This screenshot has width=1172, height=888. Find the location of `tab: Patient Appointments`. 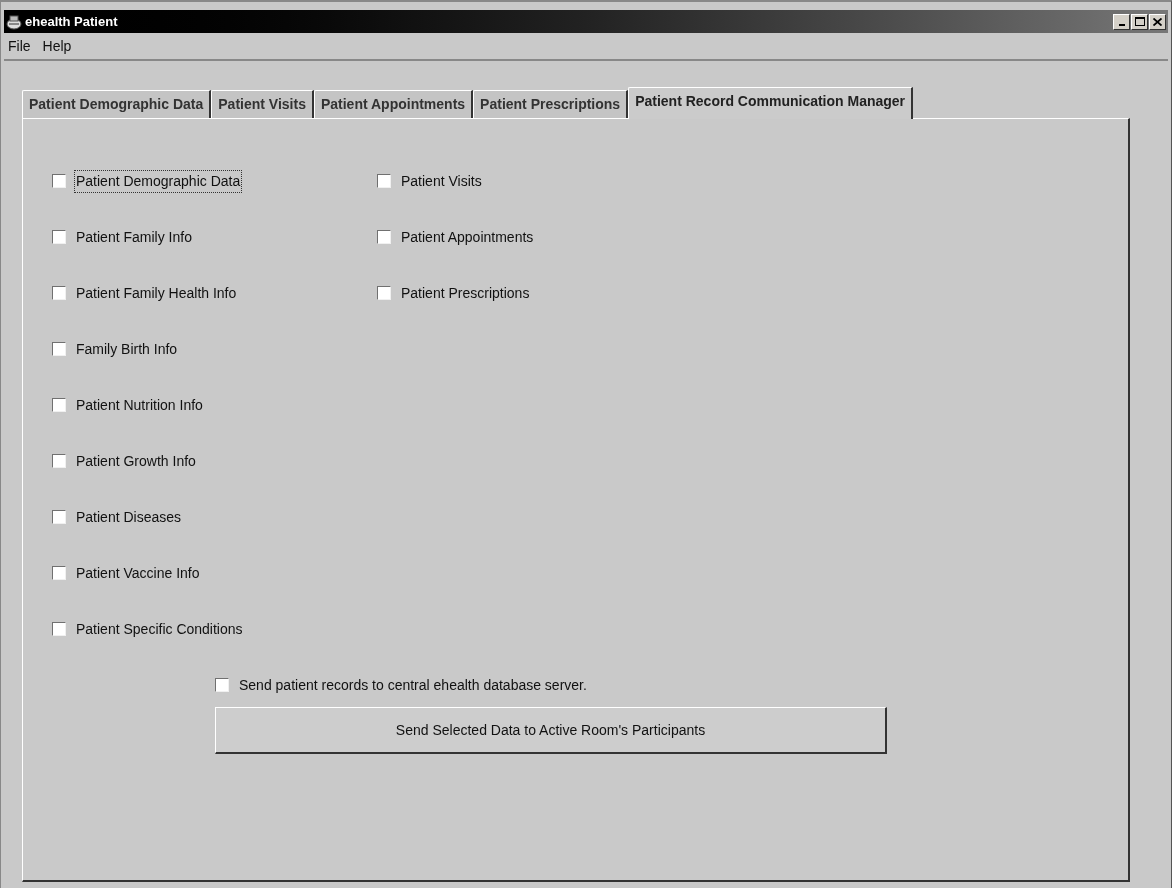

tab: Patient Appointments is located at coordinates (393, 104).